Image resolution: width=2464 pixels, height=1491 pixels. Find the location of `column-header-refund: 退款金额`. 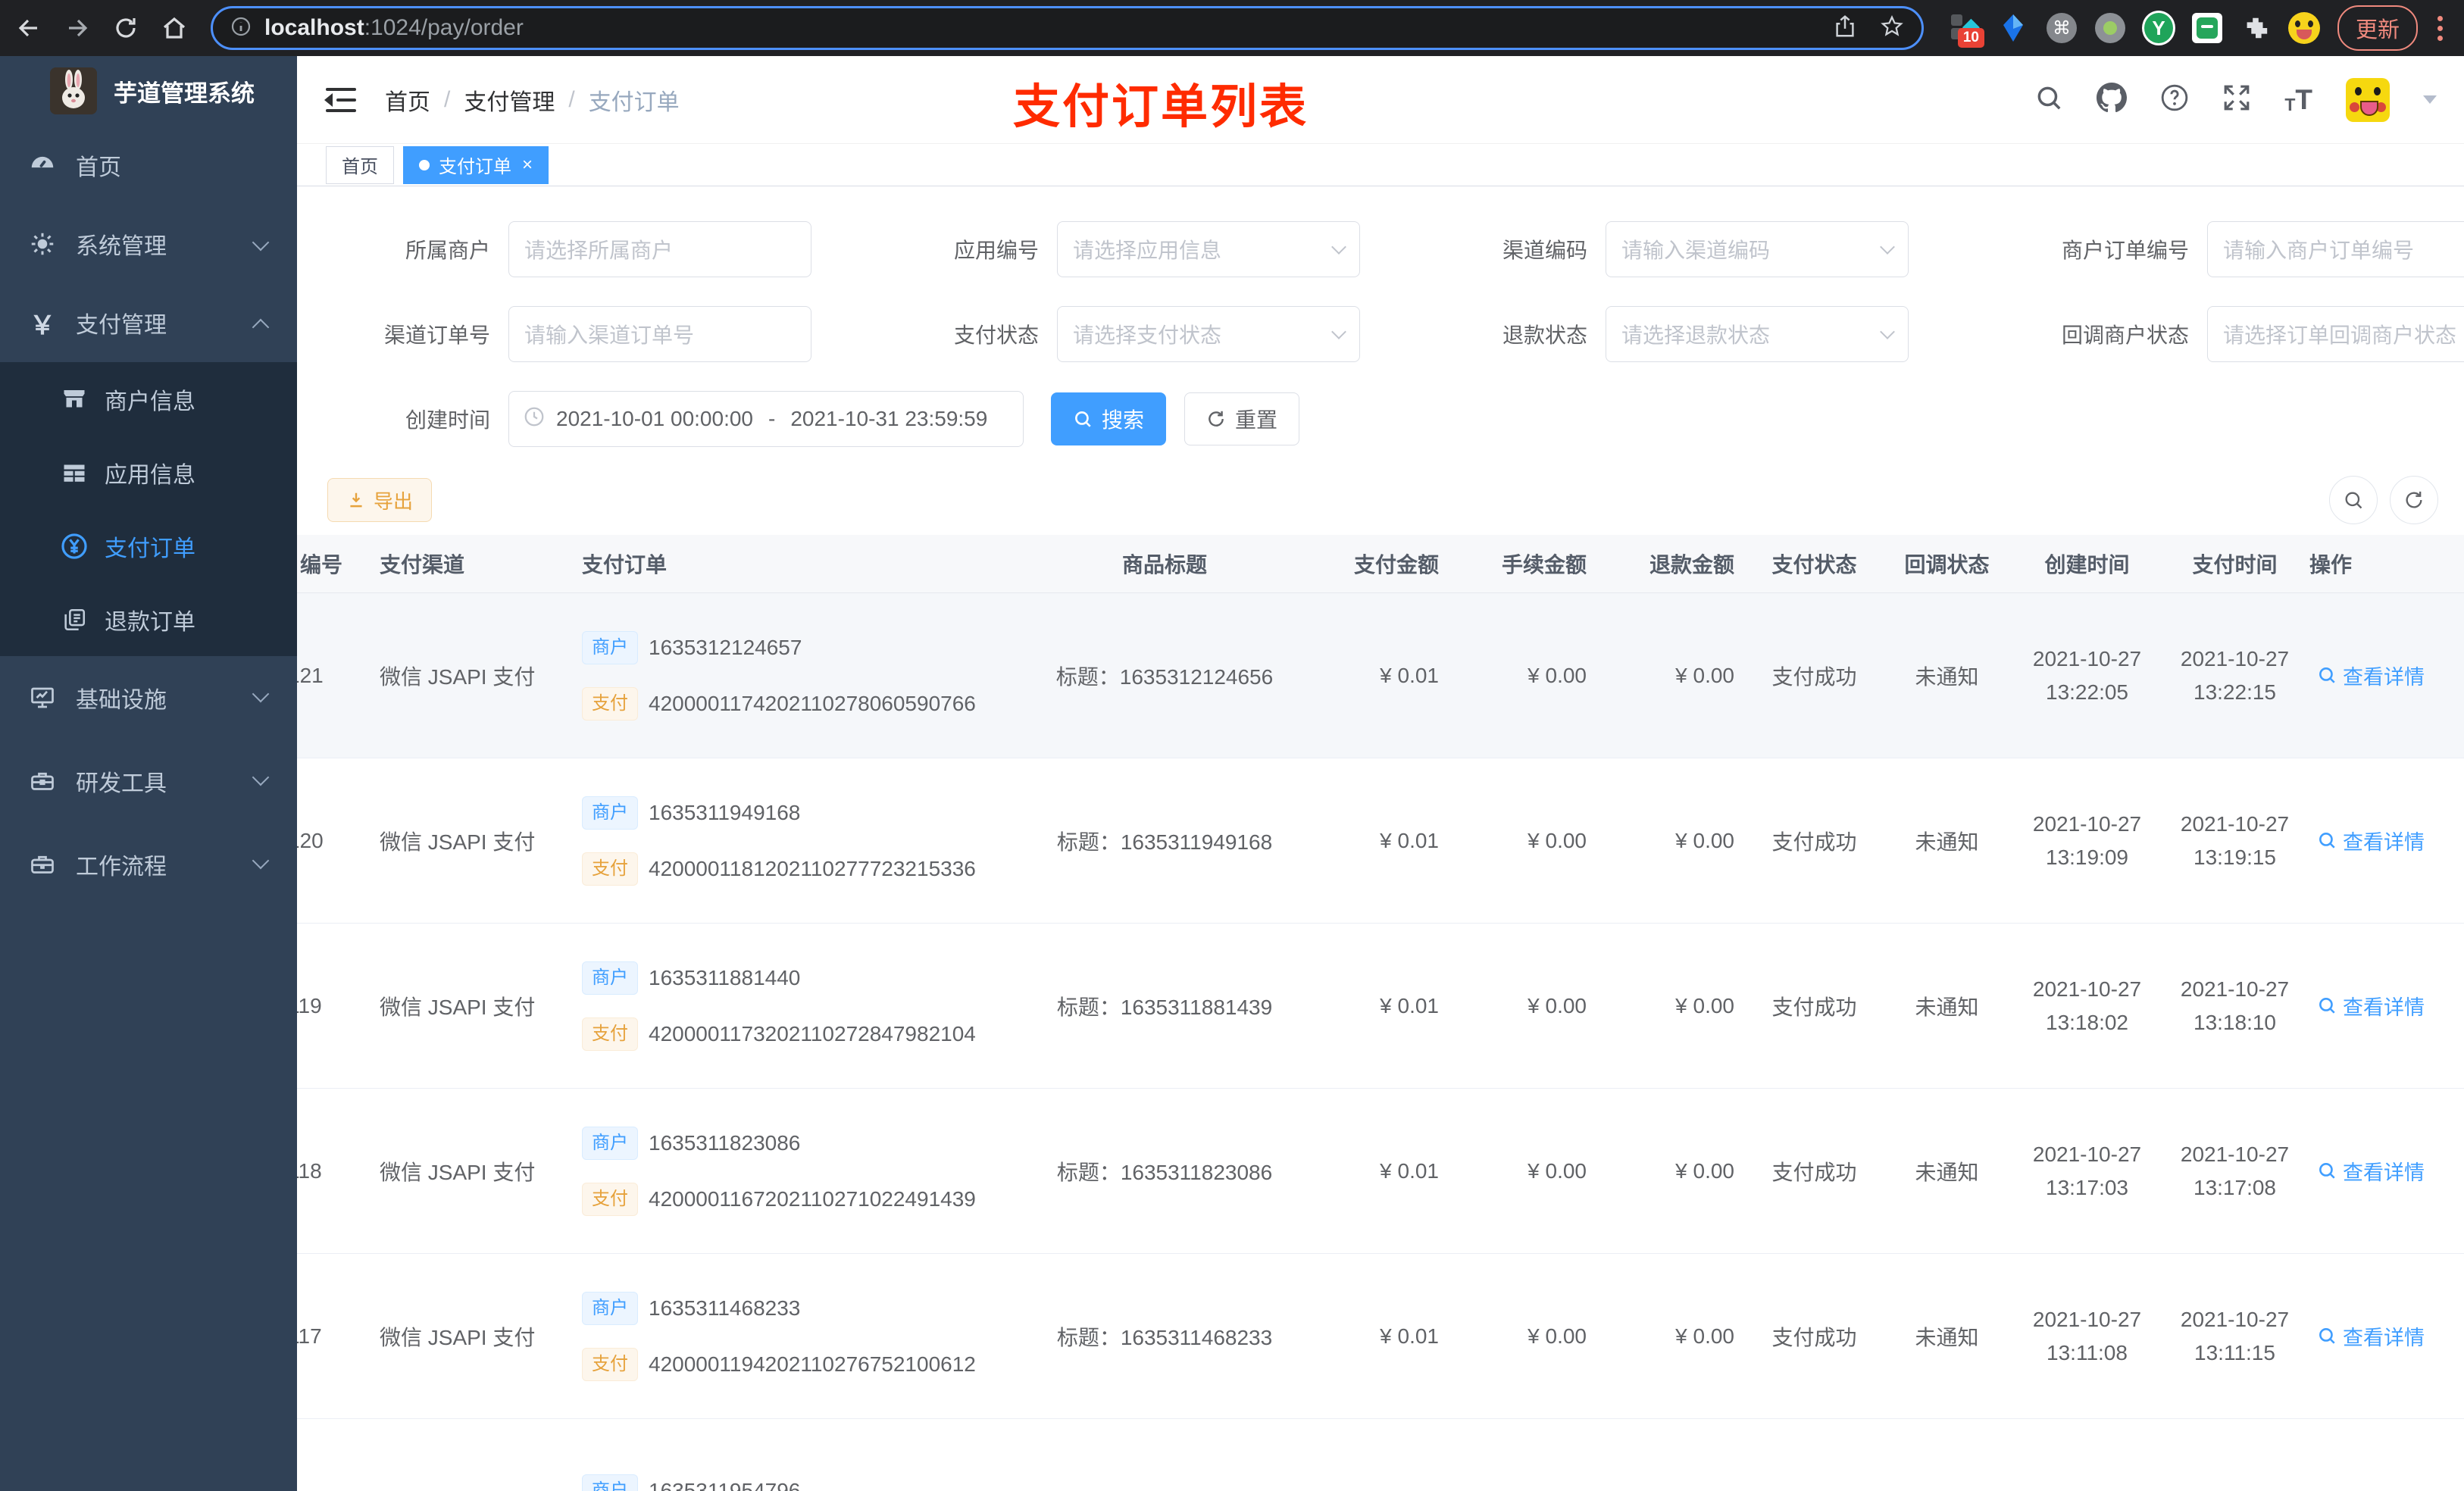

column-header-refund: 退款金额 is located at coordinates (1674, 564).